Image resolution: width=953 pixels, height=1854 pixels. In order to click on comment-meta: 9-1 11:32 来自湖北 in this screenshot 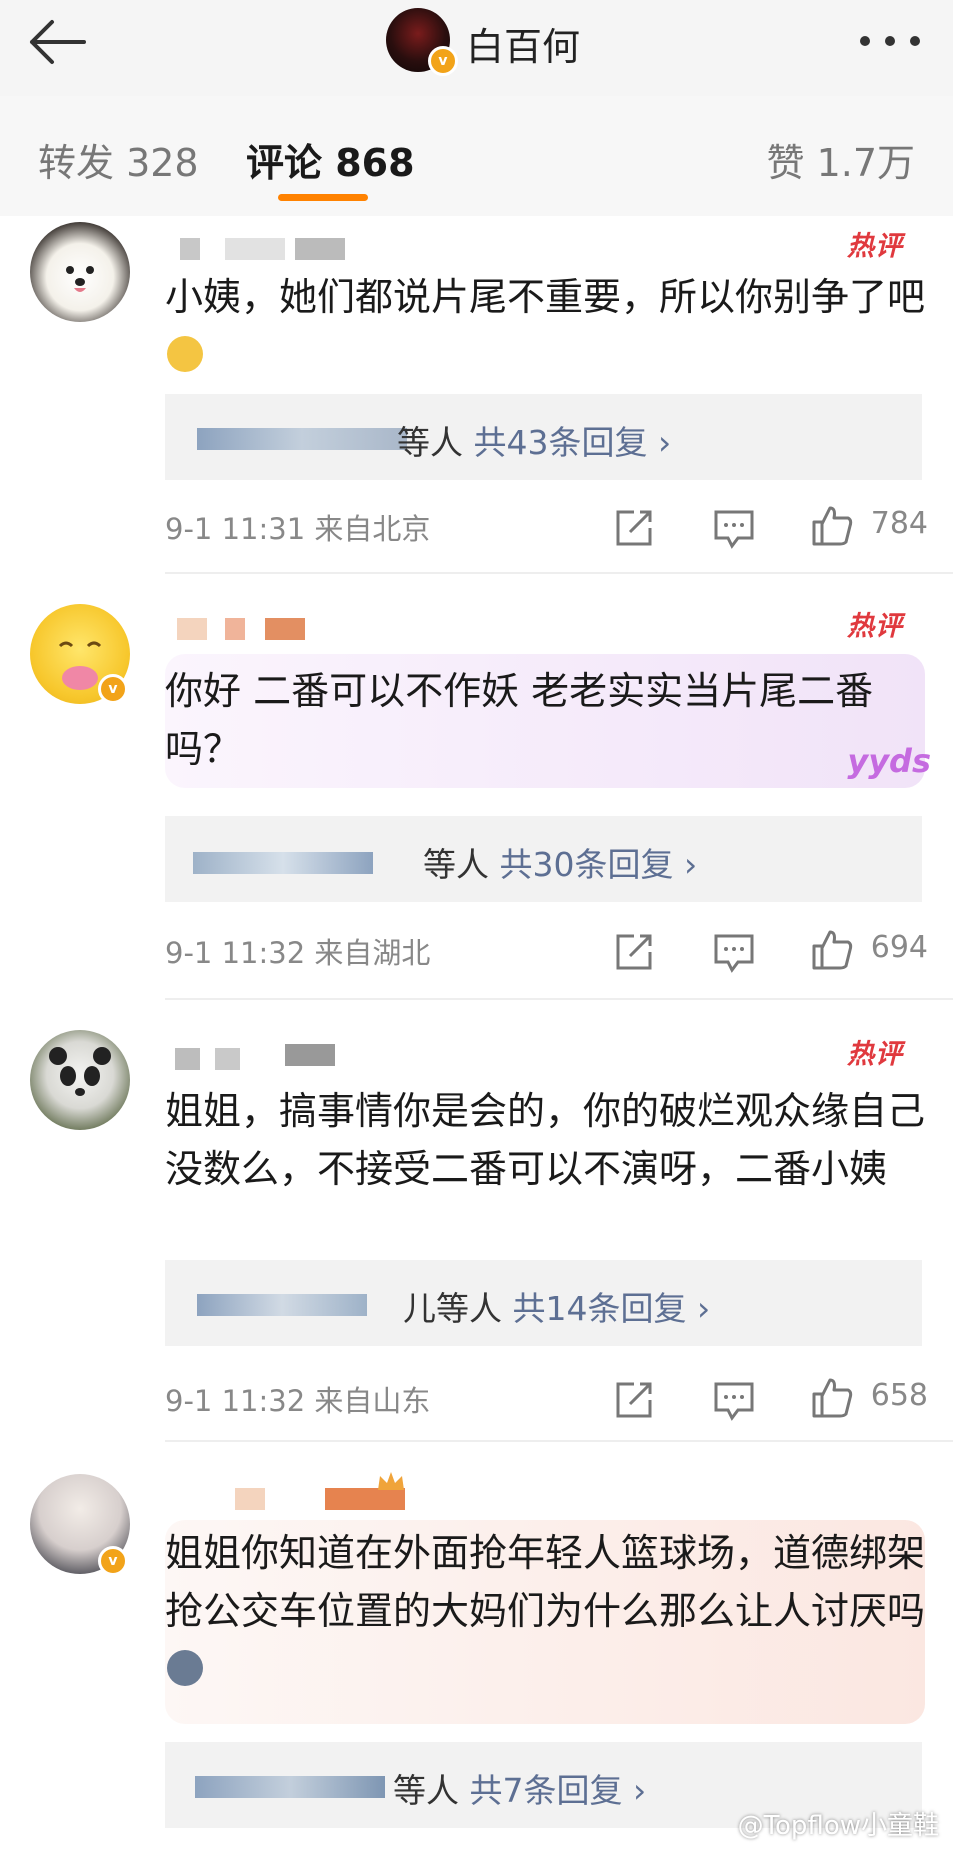, I will do `click(297, 951)`.